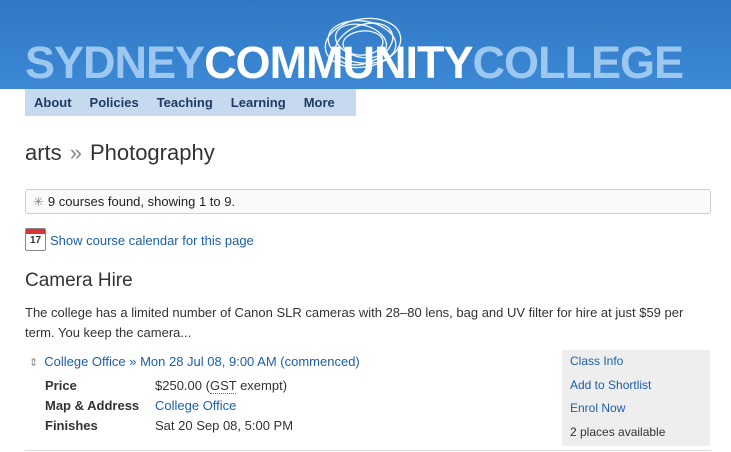 The width and height of the screenshot is (731, 452). What do you see at coordinates (224, 425) in the screenshot?
I see `finishes-value: Sat 20 Sep 08, 5:00 PM` at bounding box center [224, 425].